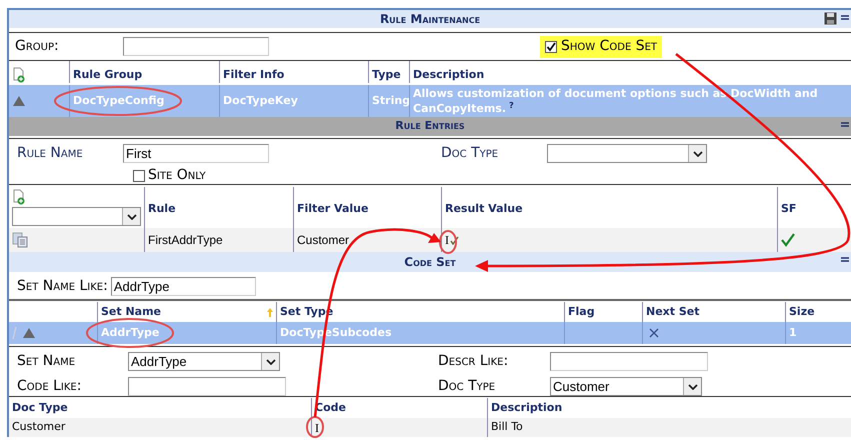  What do you see at coordinates (40, 408) in the screenshot?
I see `column-header: Doc Type` at bounding box center [40, 408].